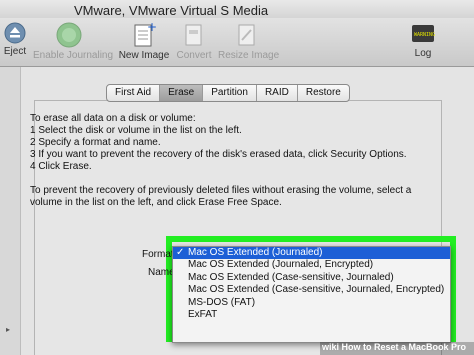 This screenshot has width=474, height=355. I want to click on format-label: Format, so click(158, 254).